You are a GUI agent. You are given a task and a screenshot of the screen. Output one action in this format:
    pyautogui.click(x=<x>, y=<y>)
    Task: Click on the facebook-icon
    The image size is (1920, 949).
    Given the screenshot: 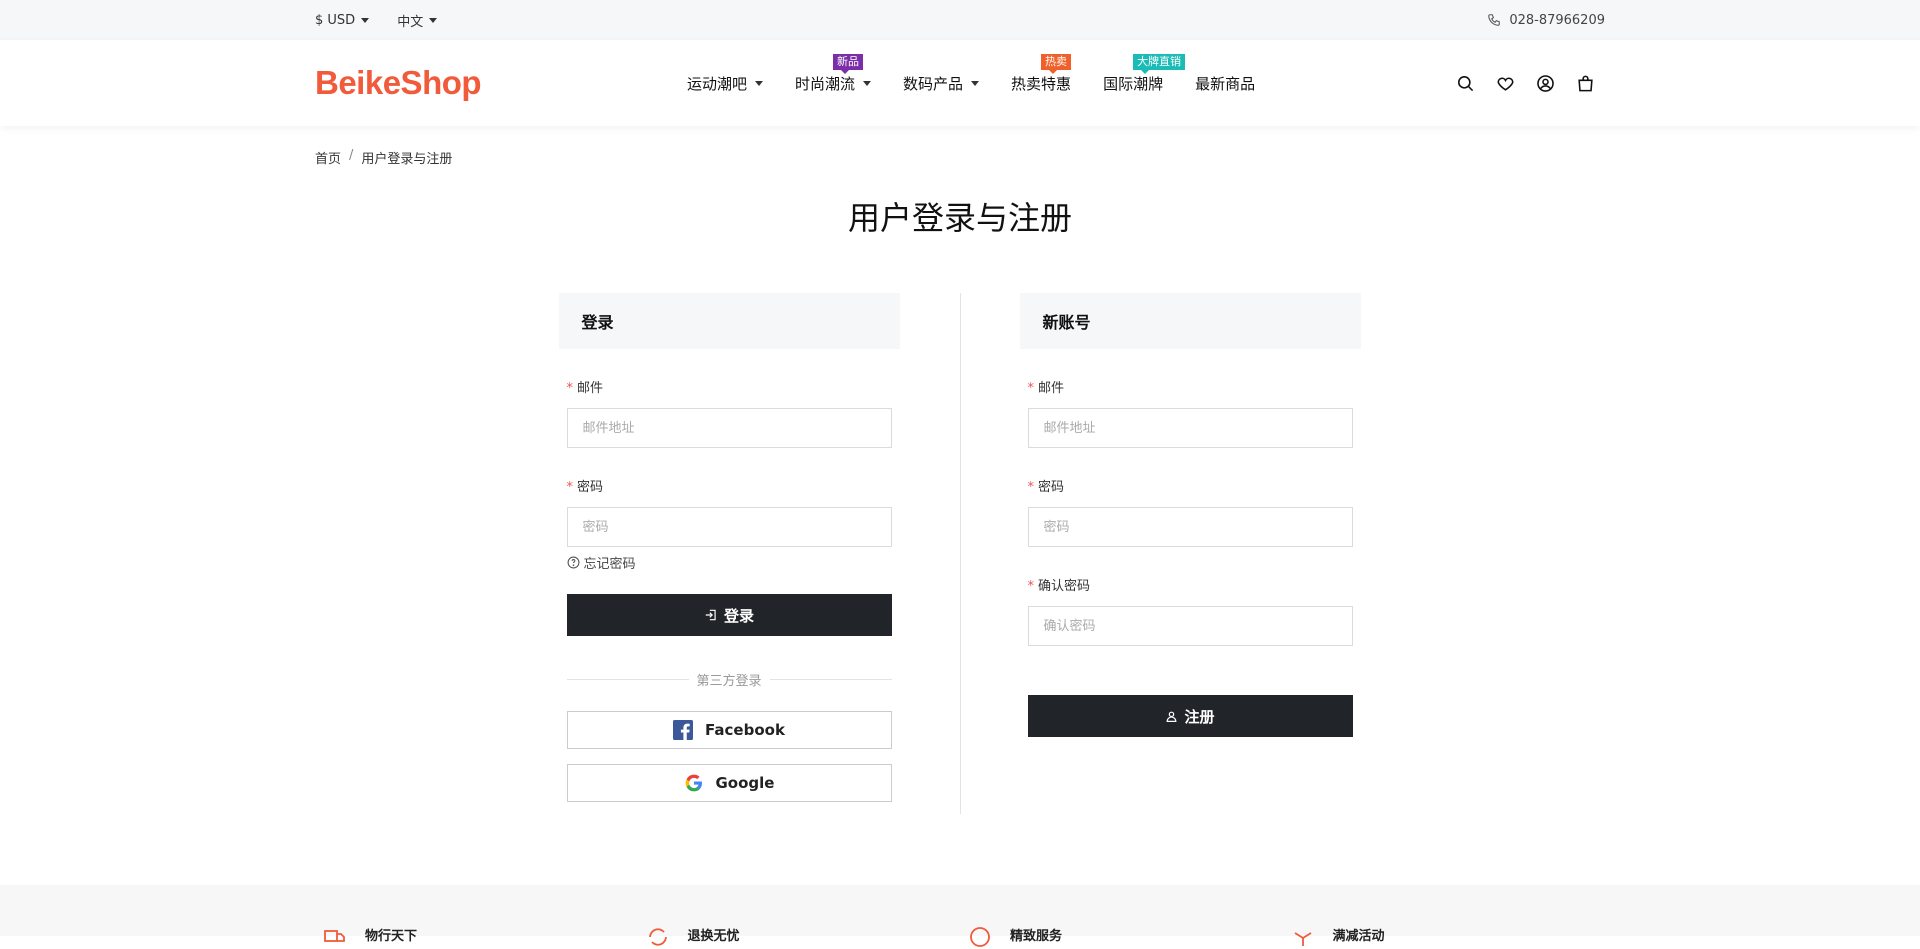 What is the action you would take?
    pyautogui.click(x=683, y=730)
    